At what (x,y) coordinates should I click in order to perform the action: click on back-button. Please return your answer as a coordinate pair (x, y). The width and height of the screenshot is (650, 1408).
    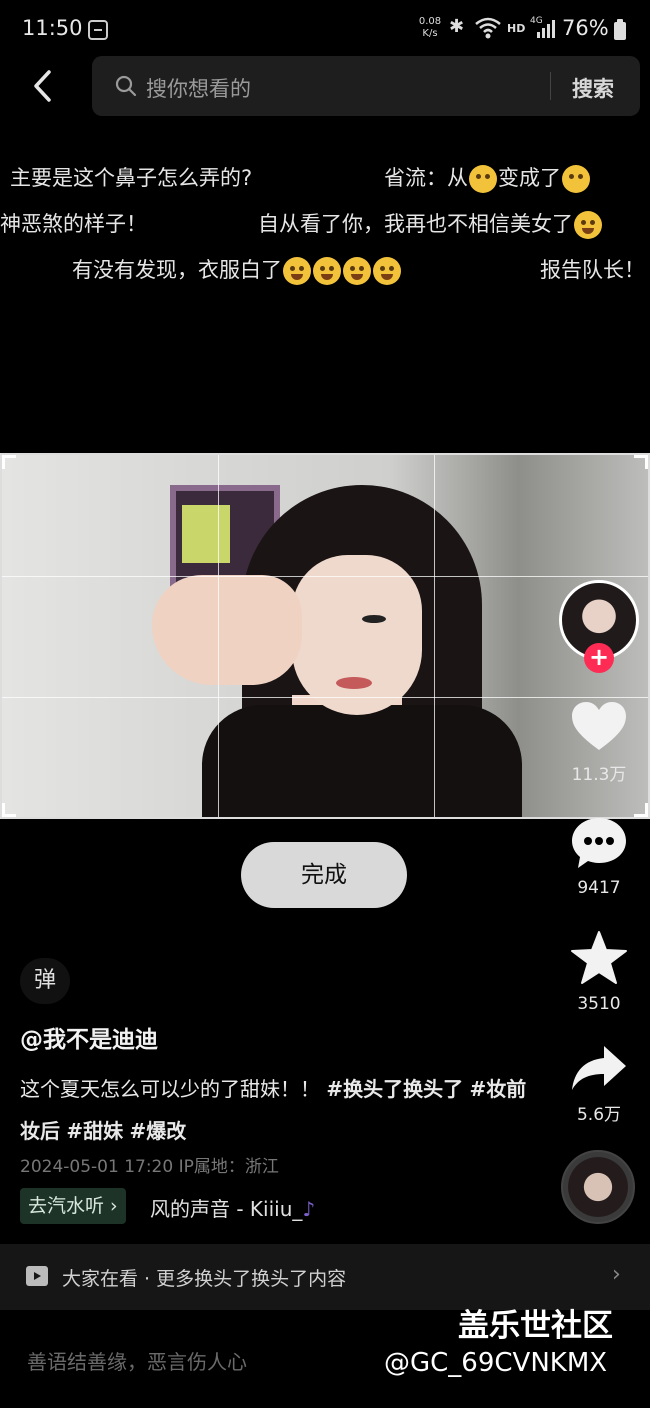
    Looking at the image, I should click on (44, 86).